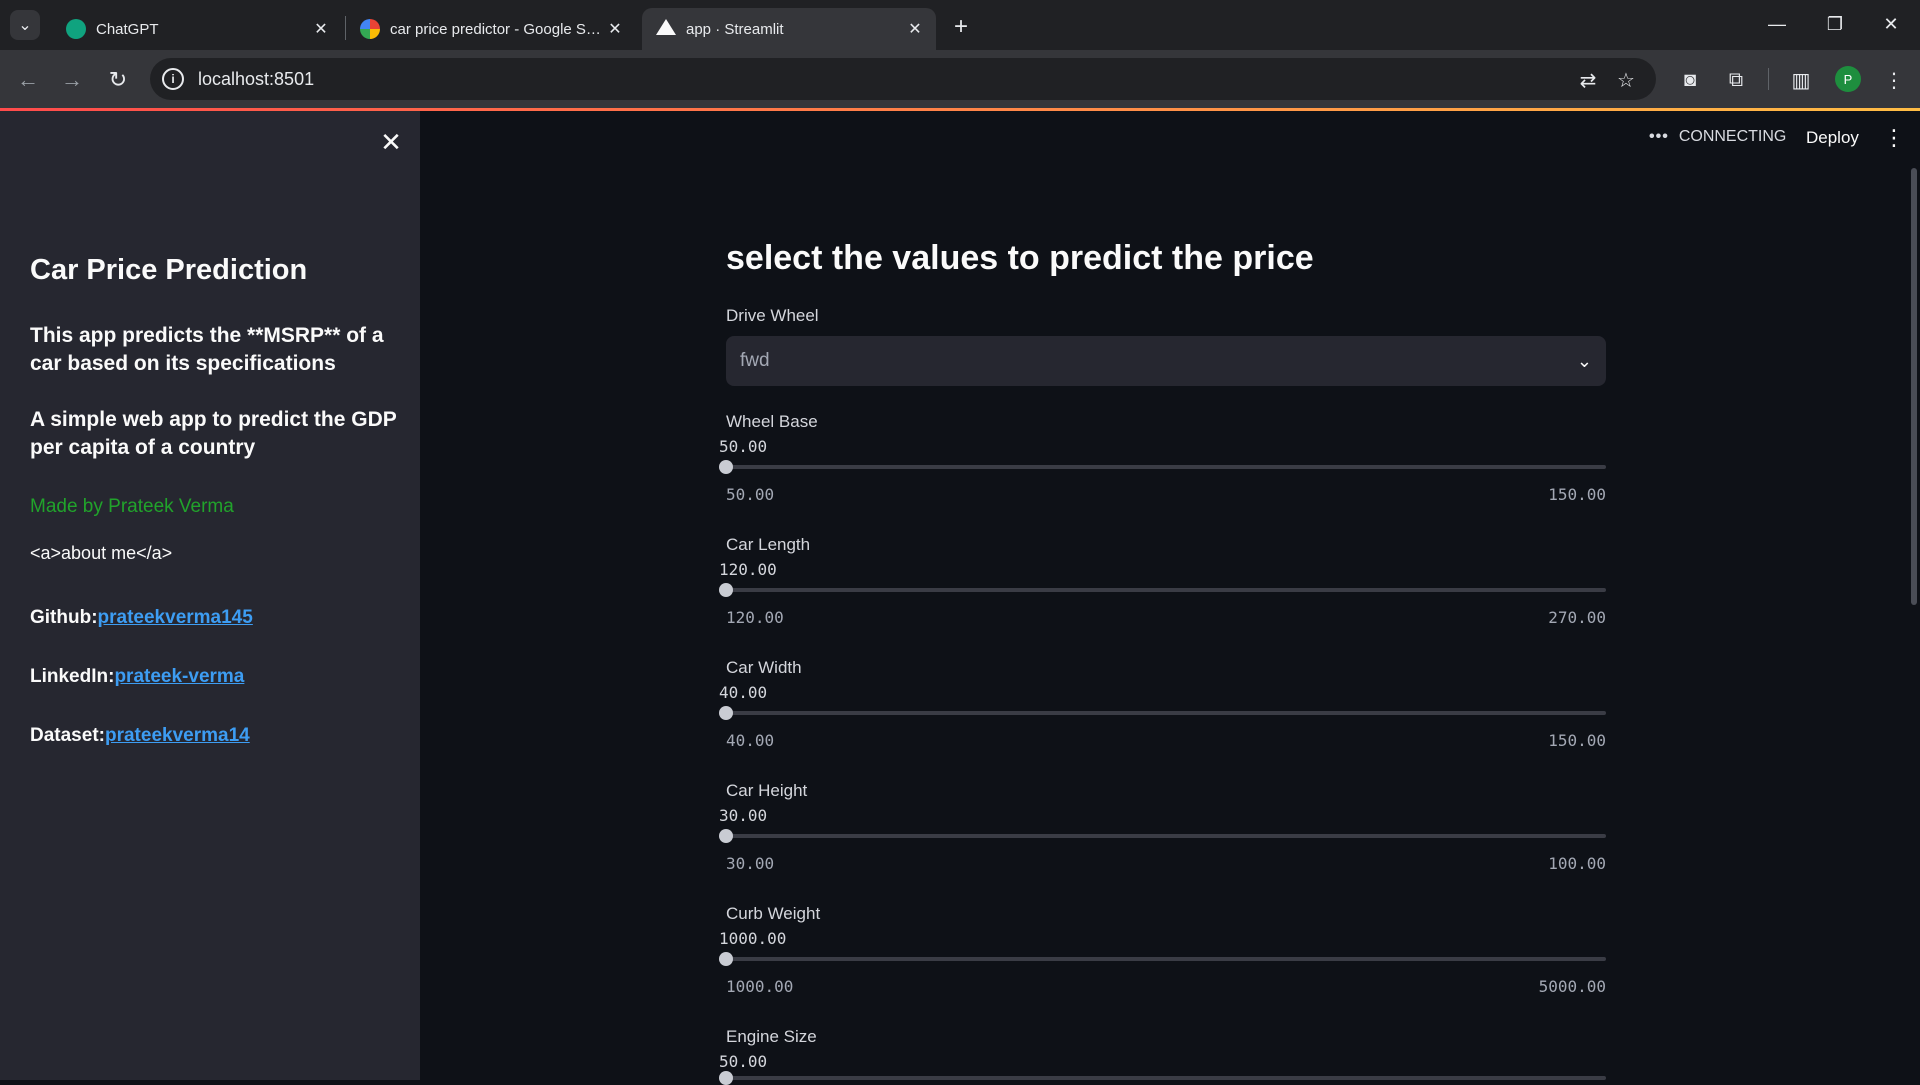 The image size is (1920, 1085). I want to click on restore-icon: ❐, so click(1835, 23).